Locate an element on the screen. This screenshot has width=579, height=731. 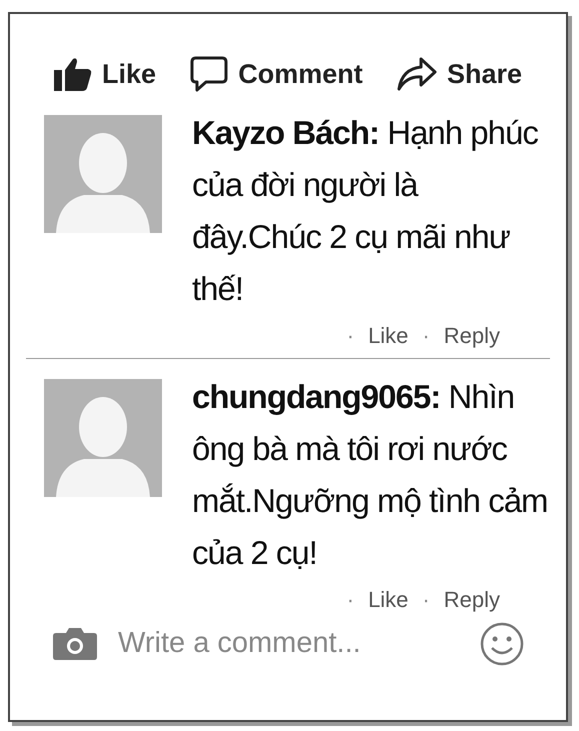
thumbs-up-icon is located at coordinates (73, 74).